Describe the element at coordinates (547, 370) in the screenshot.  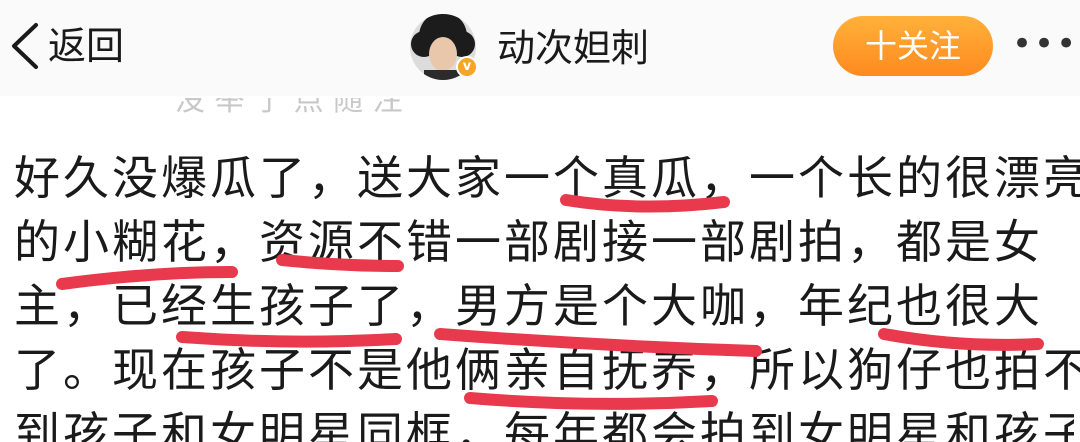
I see `post-line: 了。现在孩子不是他俩亲自抚养，所以狗仔也拍不` at that location.